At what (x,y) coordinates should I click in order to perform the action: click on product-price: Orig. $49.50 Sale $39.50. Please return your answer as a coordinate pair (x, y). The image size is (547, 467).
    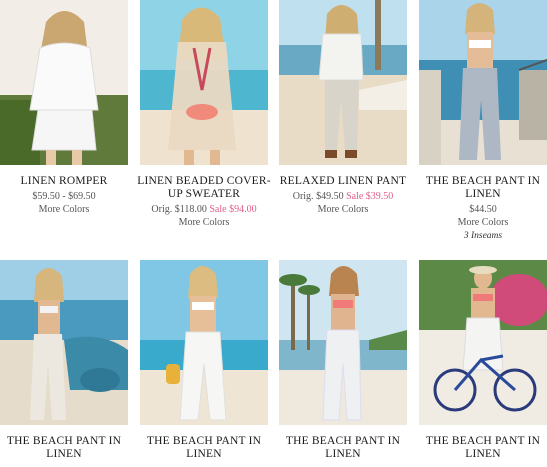
    Looking at the image, I should click on (343, 196).